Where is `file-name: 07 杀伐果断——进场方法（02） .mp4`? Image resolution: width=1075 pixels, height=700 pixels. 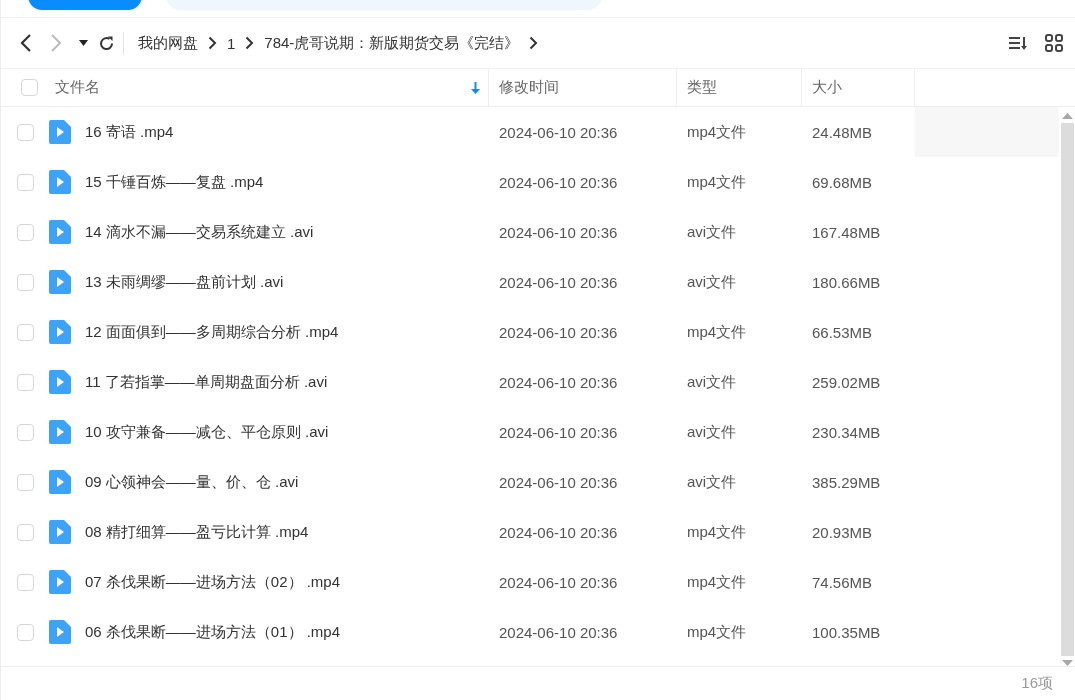 file-name: 07 杀伐果断——进场方法（02） .mp4 is located at coordinates (213, 582).